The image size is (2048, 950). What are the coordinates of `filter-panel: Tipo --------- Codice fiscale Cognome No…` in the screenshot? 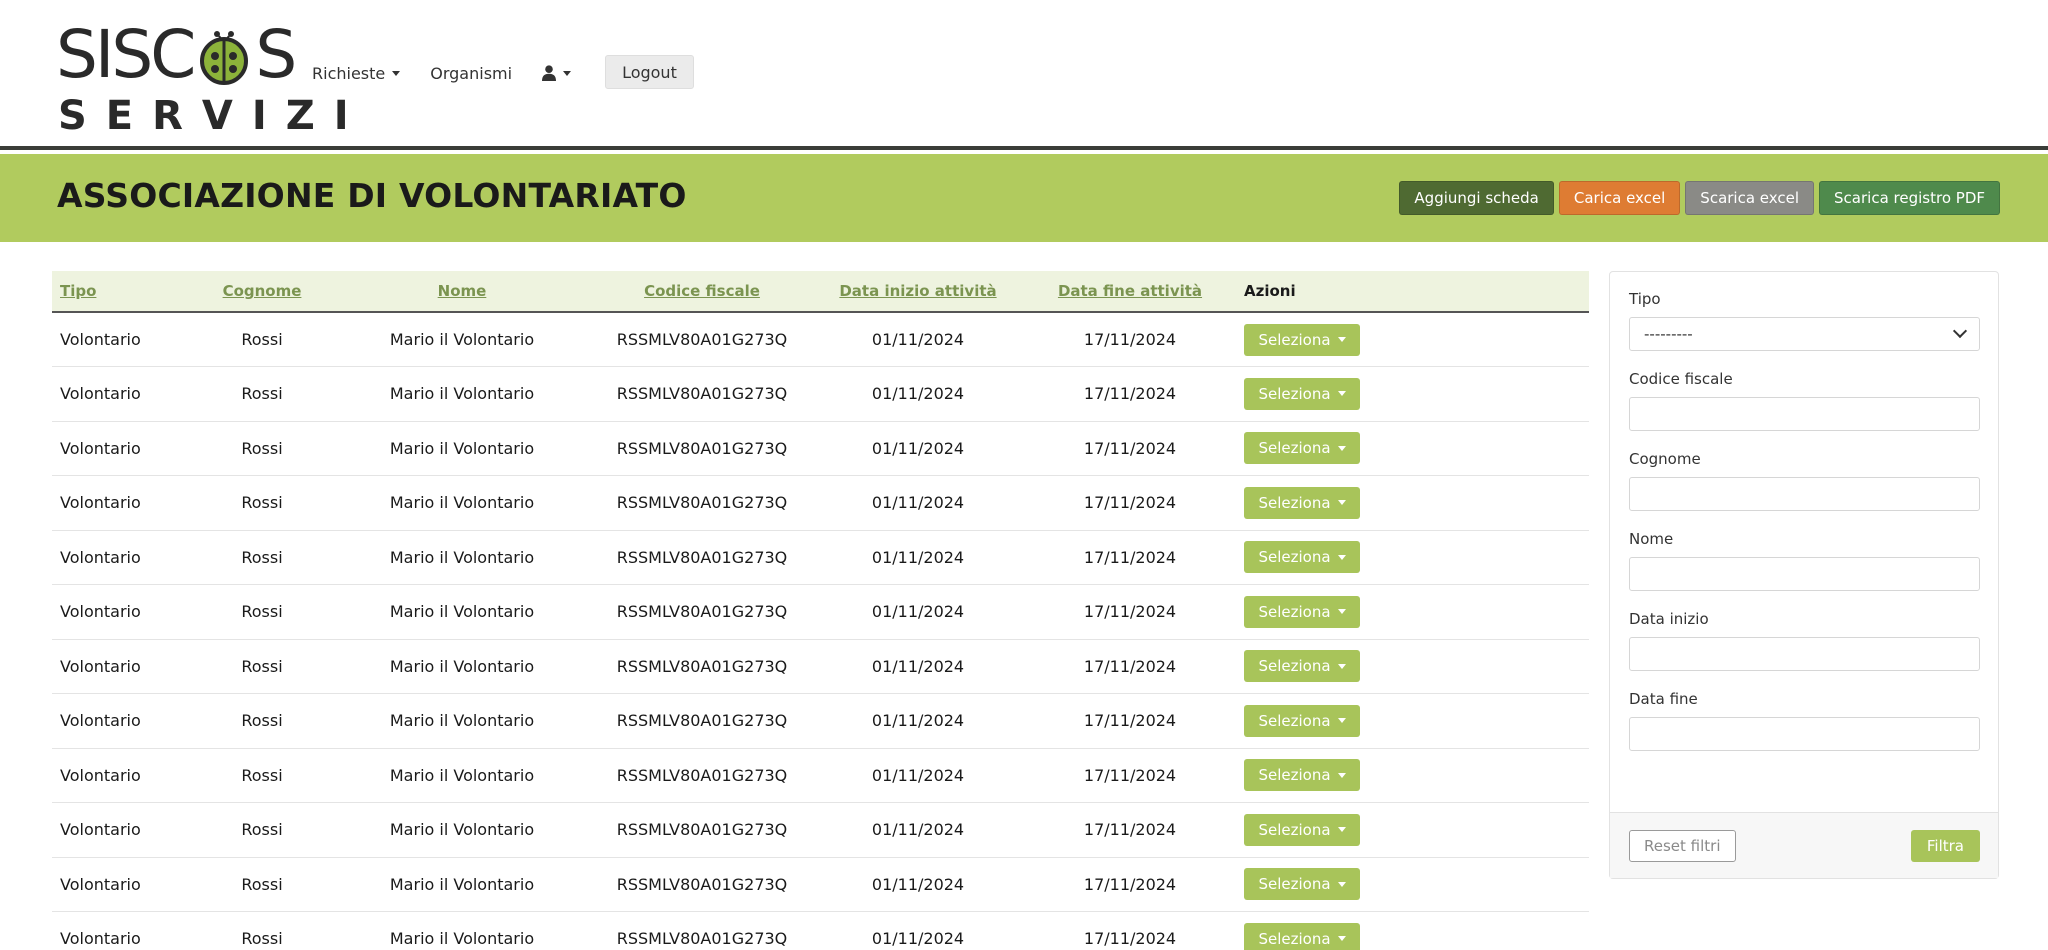 It's located at (1804, 575).